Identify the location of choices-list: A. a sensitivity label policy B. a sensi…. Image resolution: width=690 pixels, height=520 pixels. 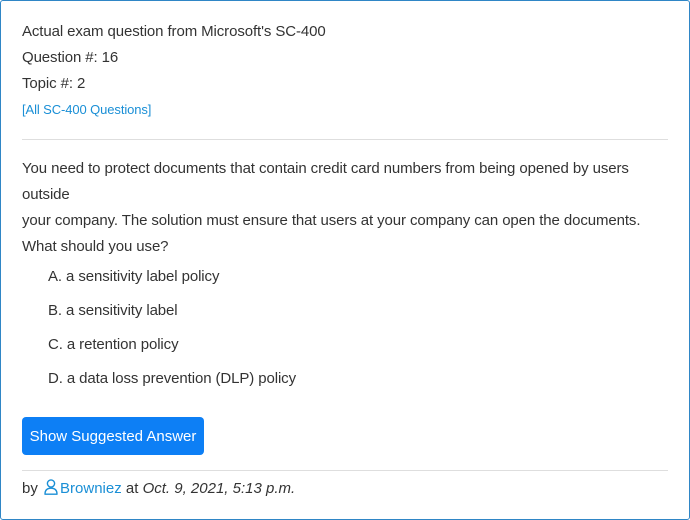
(172, 332).